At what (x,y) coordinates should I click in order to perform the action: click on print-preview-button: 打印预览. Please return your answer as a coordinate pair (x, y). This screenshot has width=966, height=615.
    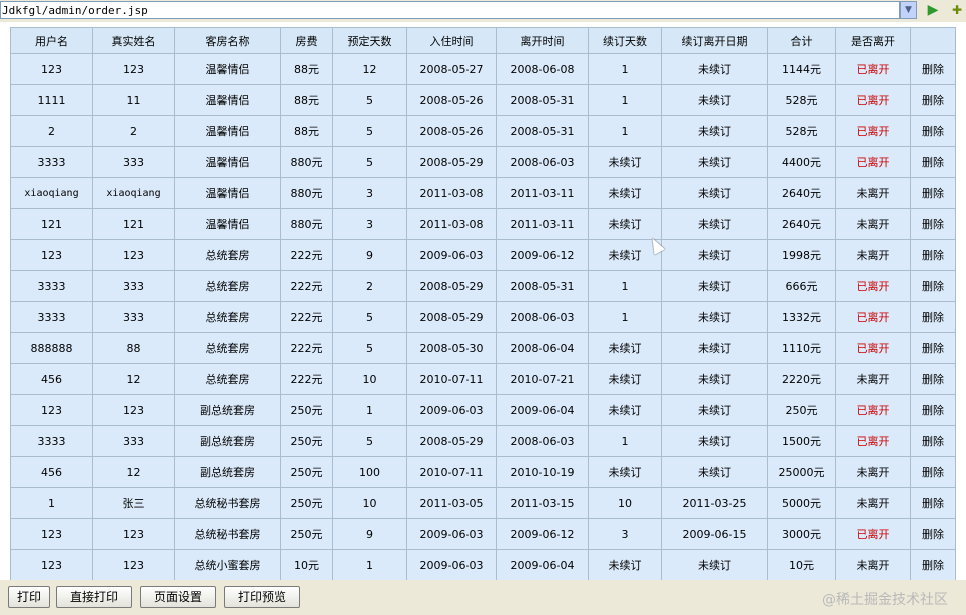
    Looking at the image, I should click on (262, 597).